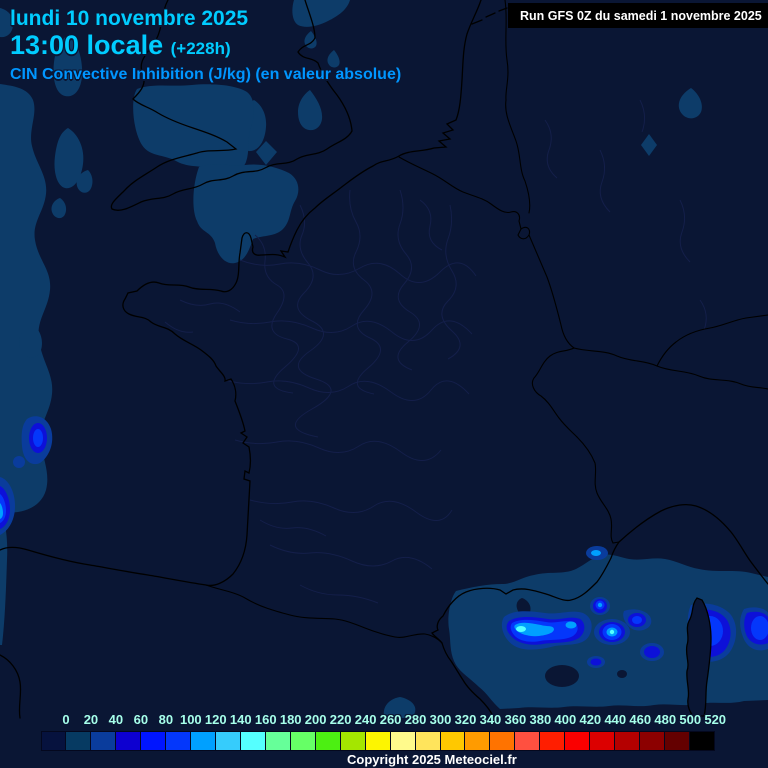 The image size is (768, 768). I want to click on colorbar-label: 100, so click(190, 719).